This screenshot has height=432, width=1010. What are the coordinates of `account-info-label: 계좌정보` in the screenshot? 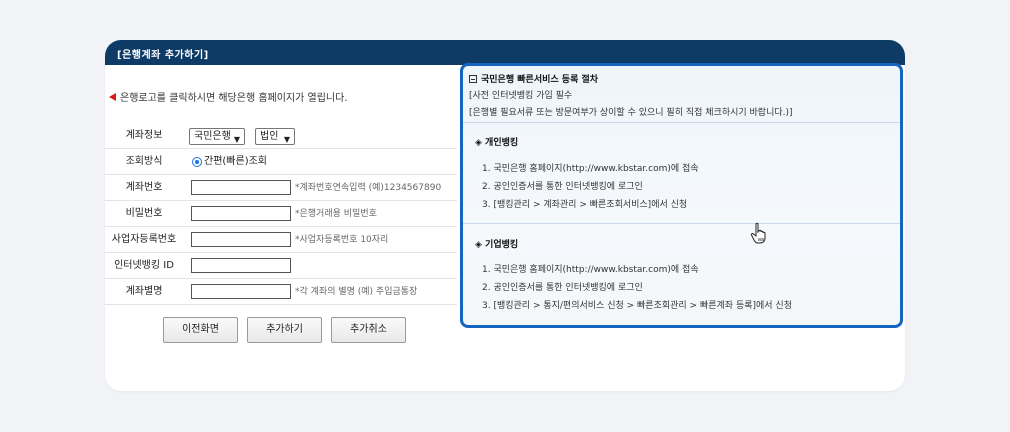 It's located at (144, 135).